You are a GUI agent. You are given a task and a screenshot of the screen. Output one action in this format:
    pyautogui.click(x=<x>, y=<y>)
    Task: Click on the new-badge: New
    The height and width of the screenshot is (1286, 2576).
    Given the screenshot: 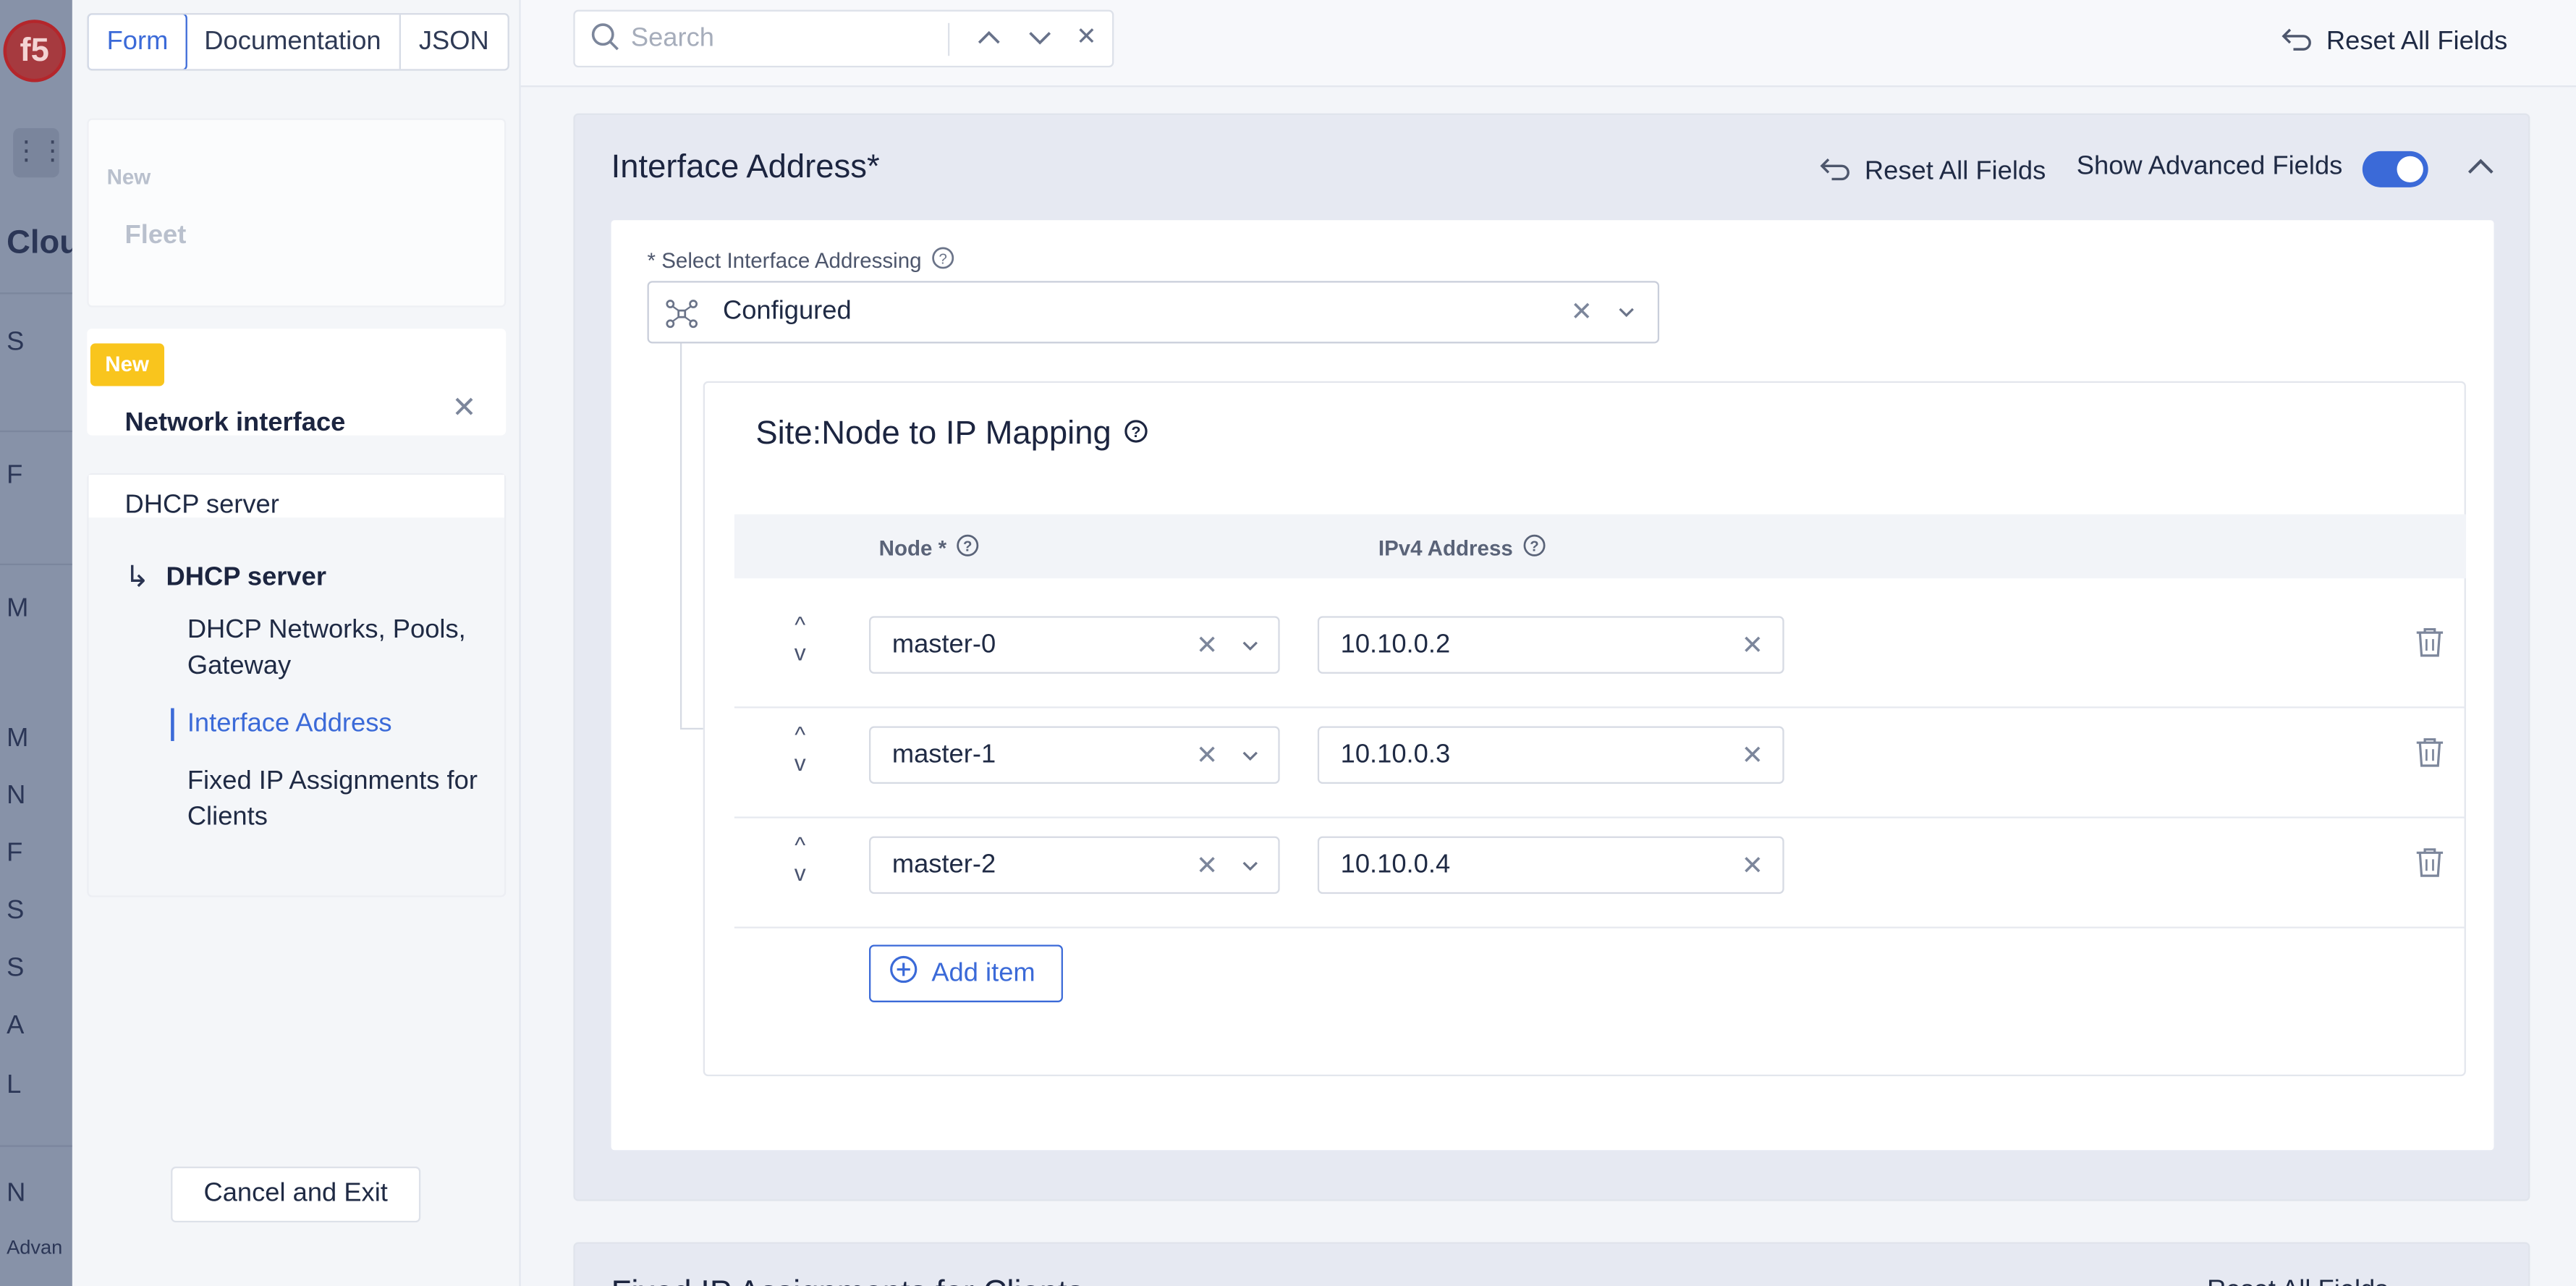 What is the action you would take?
    pyautogui.click(x=127, y=364)
    